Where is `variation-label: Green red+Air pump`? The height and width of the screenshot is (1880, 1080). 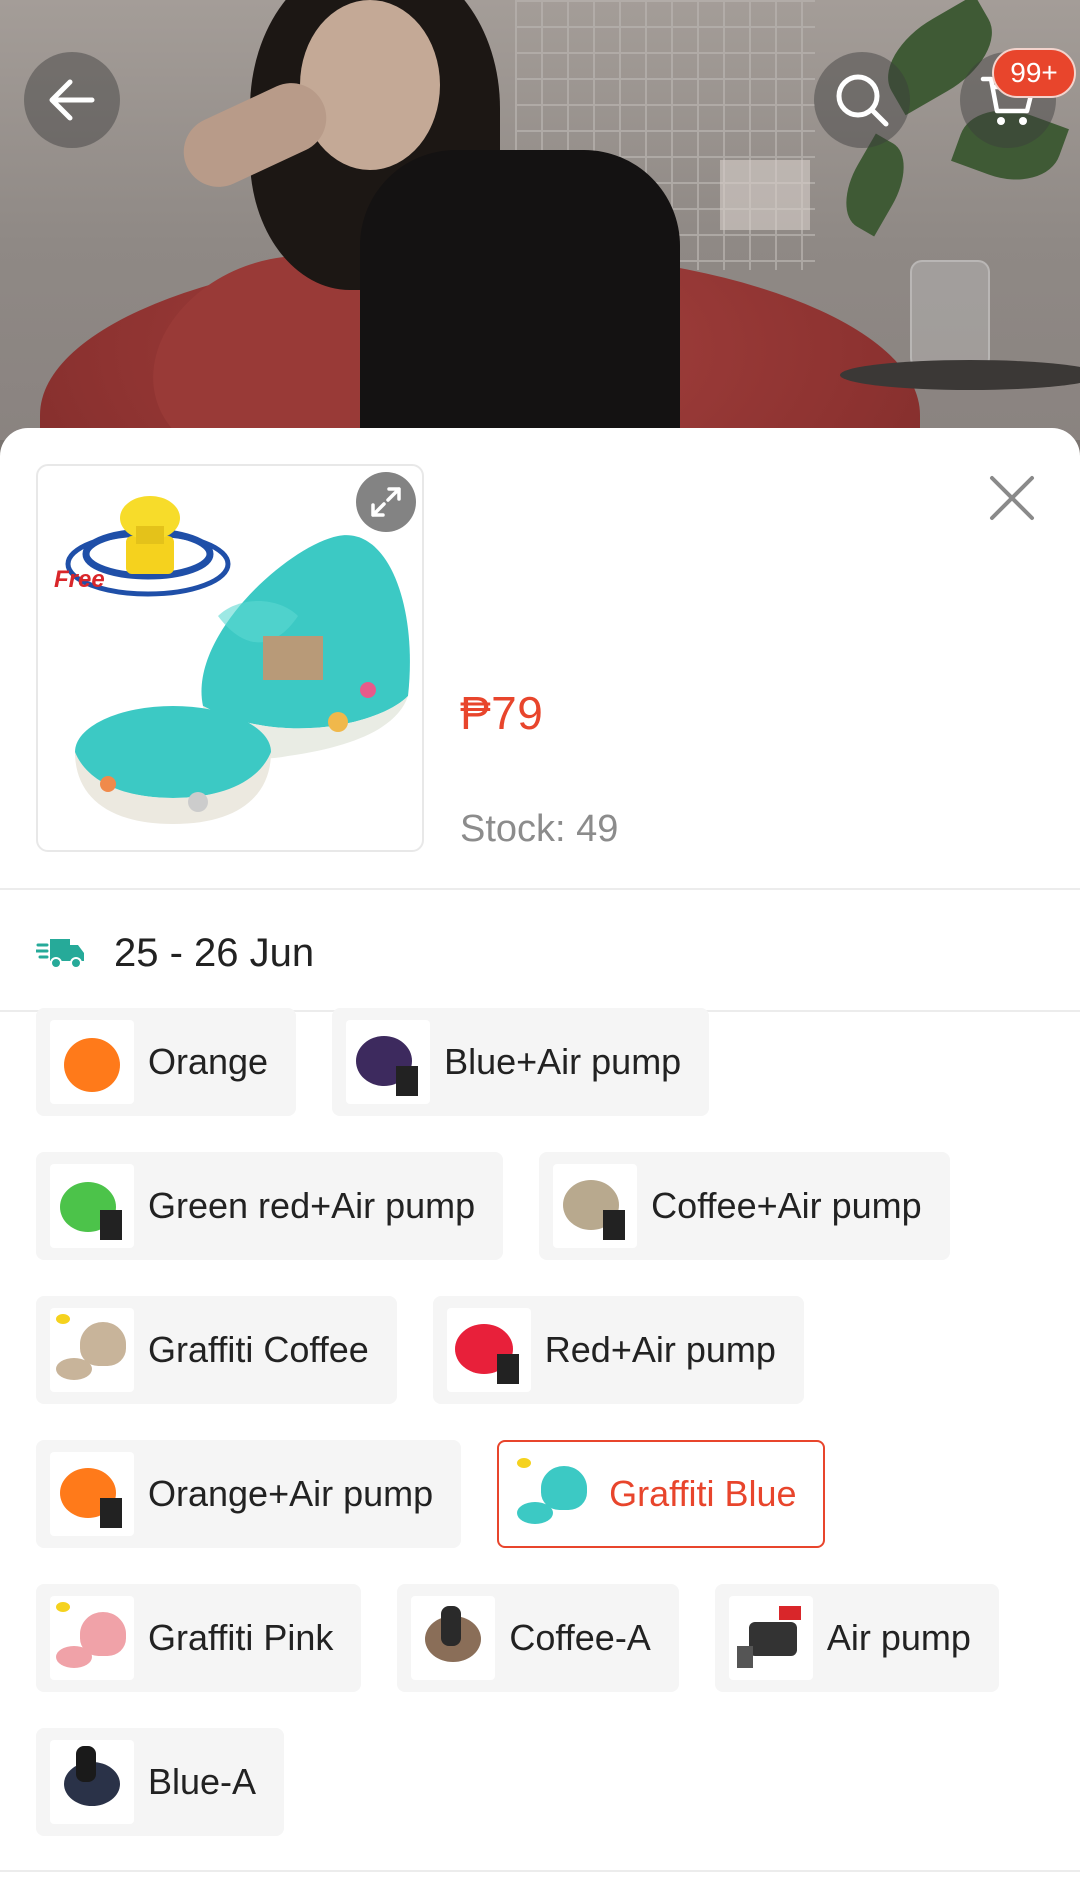
variation-label: Green red+Air pump is located at coordinates (312, 1205).